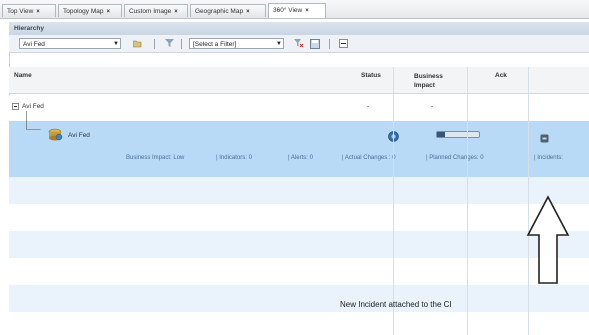 The height and width of the screenshot is (335, 589). Describe the element at coordinates (215, 44) in the screenshot. I see `filter-select-value: [Select a Filter]` at that location.